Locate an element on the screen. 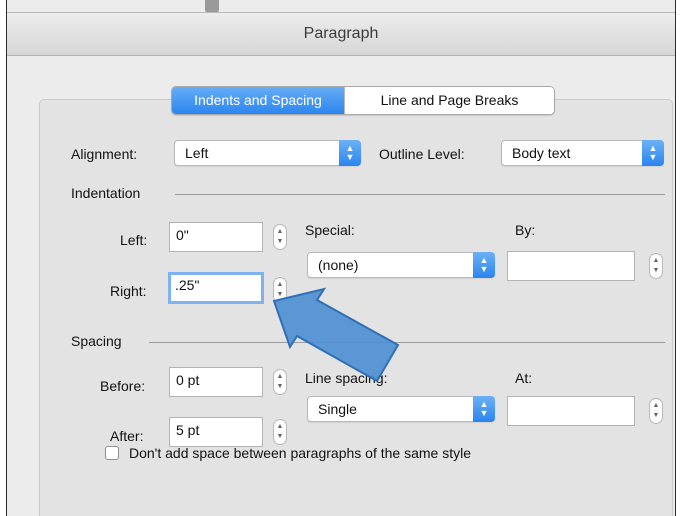 The height and width of the screenshot is (516, 683). indent-right-input: .25" is located at coordinates (216, 288).